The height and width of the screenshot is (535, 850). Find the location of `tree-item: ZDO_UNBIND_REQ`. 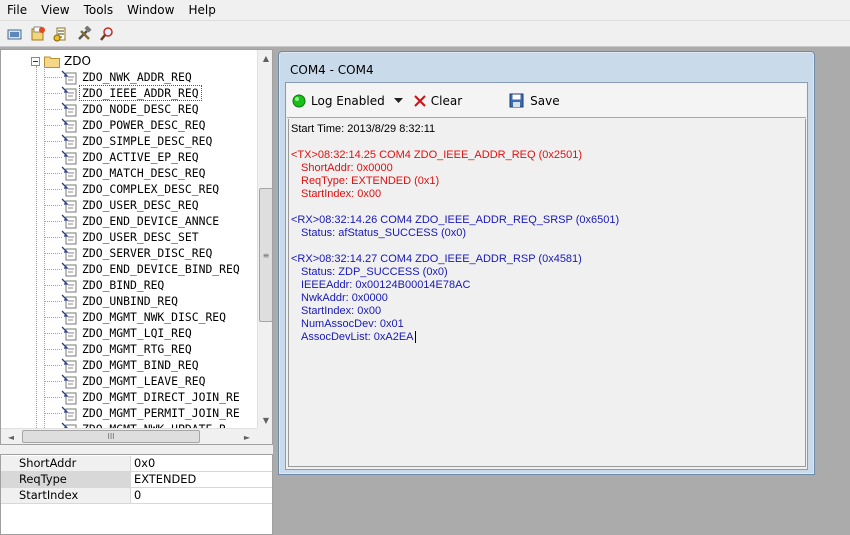

tree-item: ZDO_UNBIND_REQ is located at coordinates (120, 301).